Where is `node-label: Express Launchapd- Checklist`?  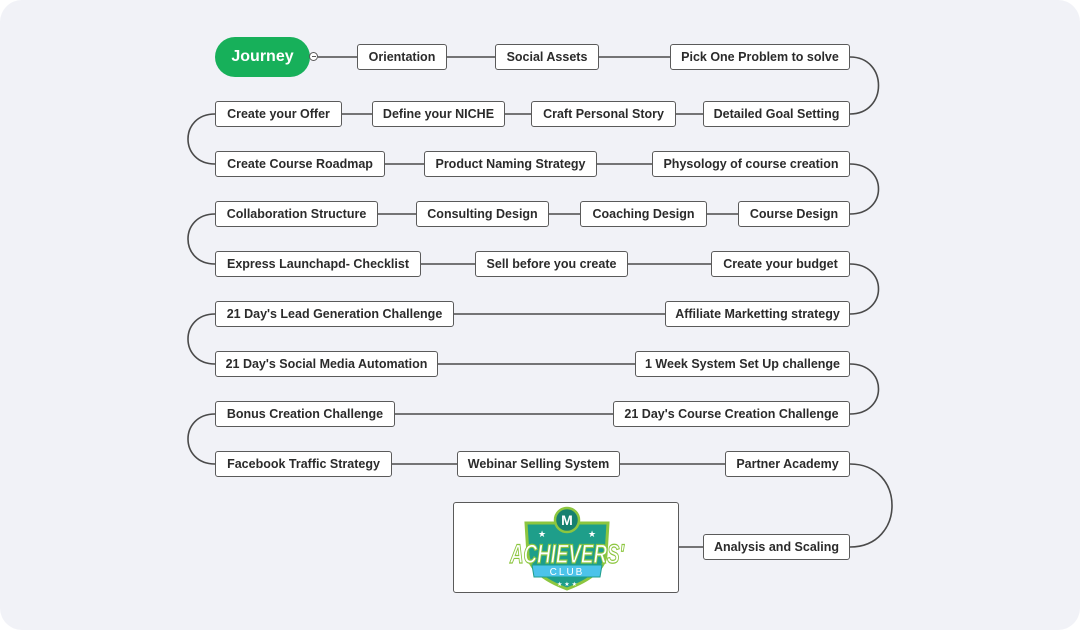 node-label: Express Launchapd- Checklist is located at coordinates (317, 264).